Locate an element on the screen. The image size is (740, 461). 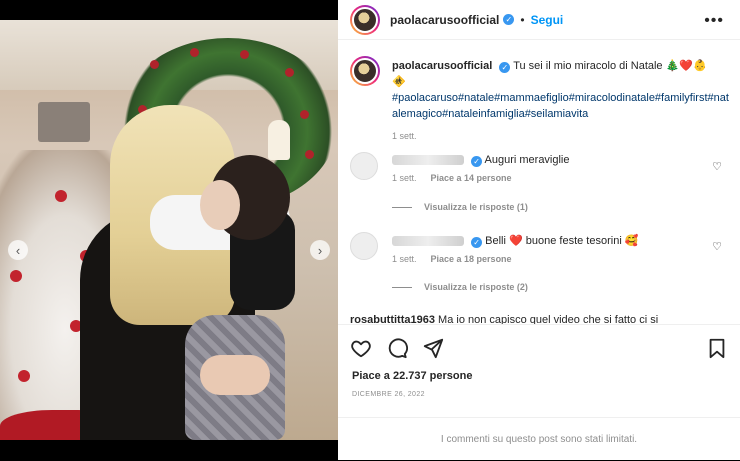
action-icons is located at coordinates (397, 348).